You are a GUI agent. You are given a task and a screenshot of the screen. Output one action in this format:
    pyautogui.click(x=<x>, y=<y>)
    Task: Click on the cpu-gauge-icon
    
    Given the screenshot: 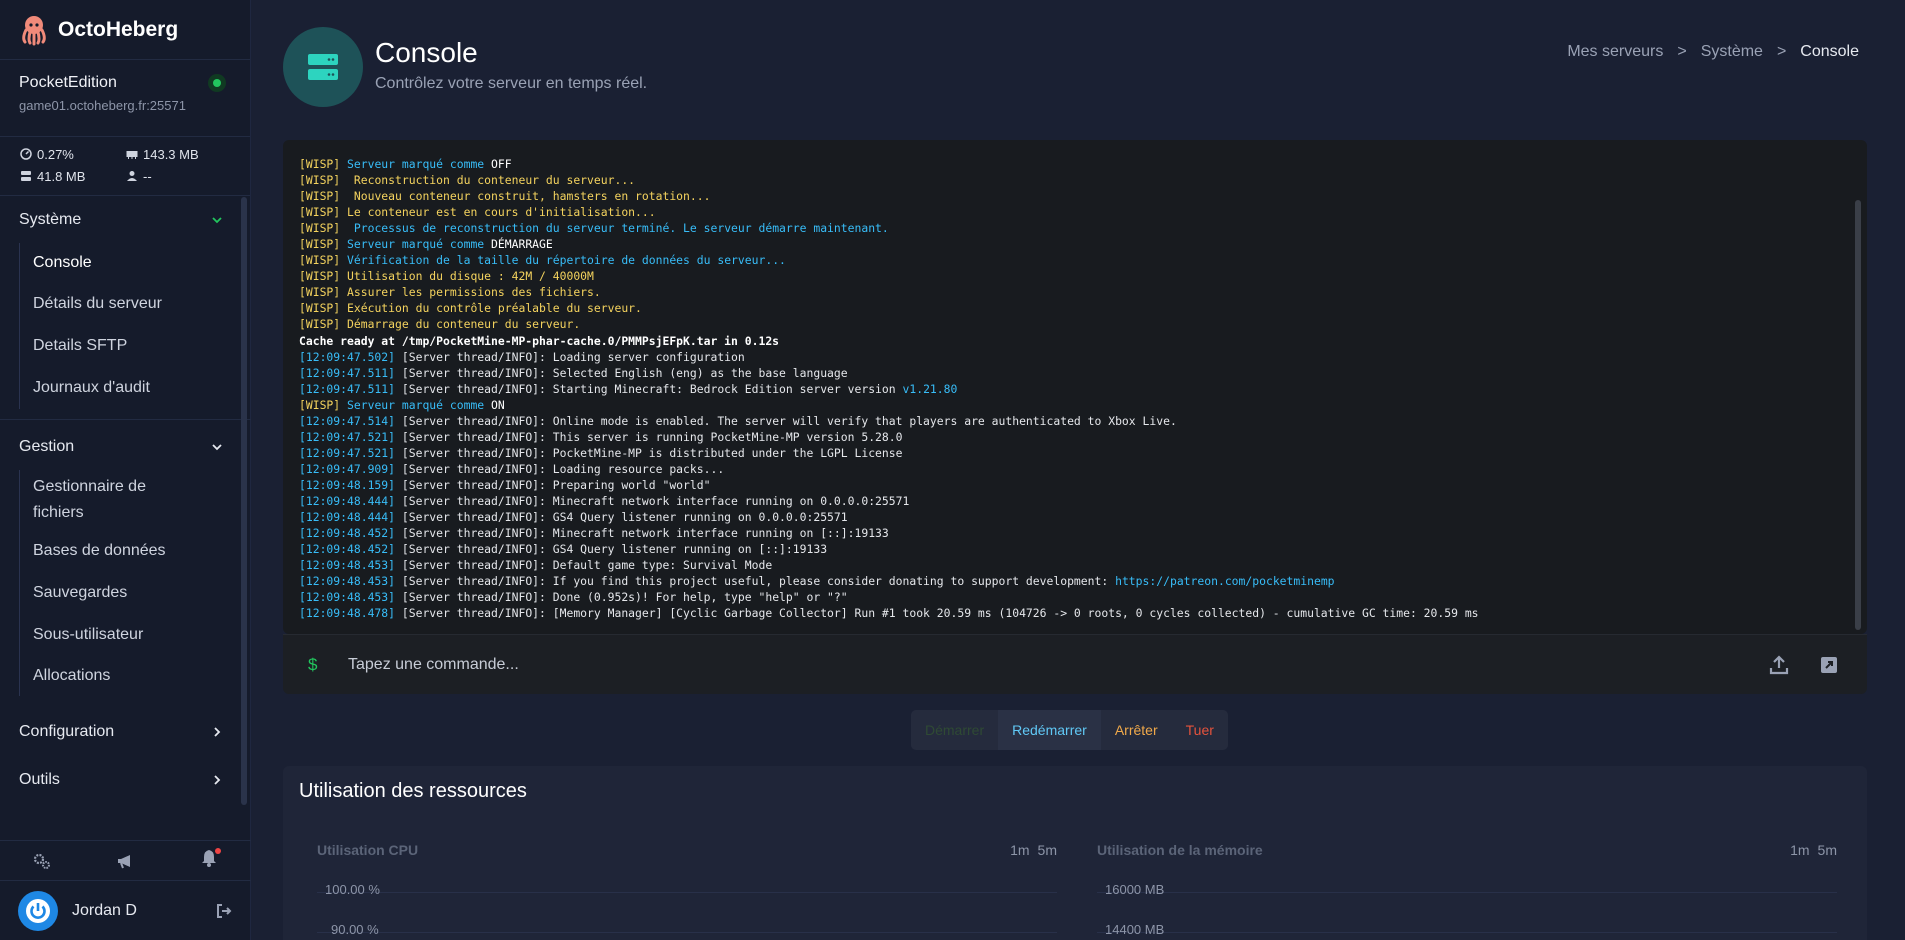 What is the action you would take?
    pyautogui.click(x=26, y=154)
    